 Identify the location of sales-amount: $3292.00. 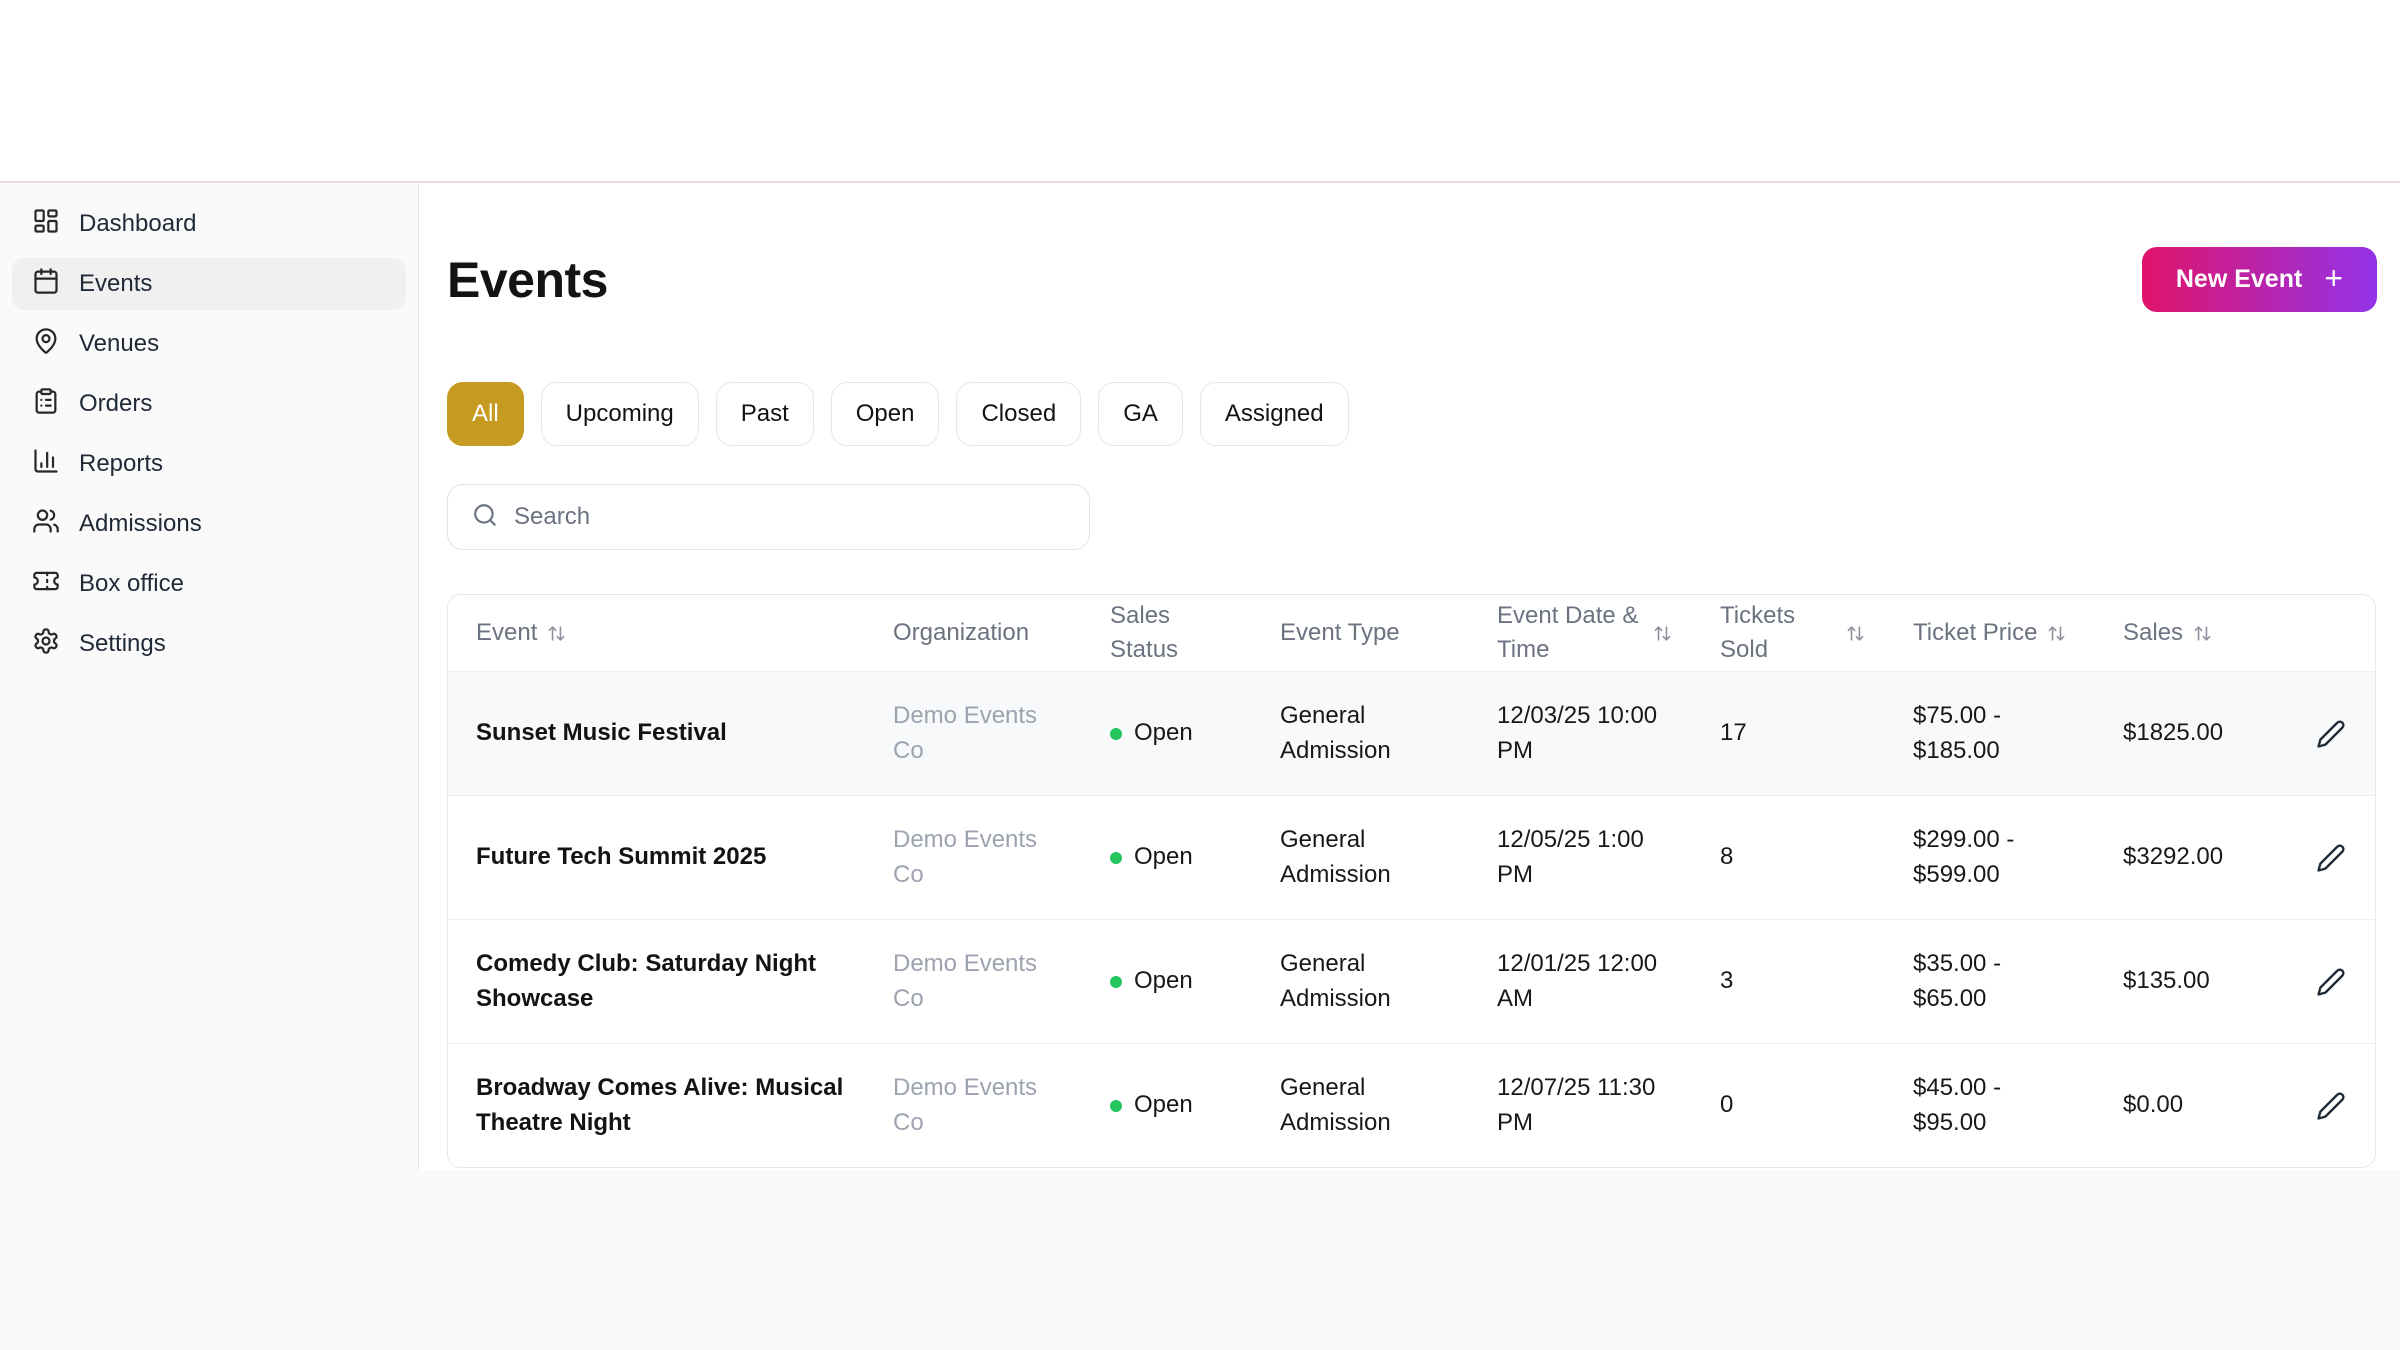
(2173, 857).